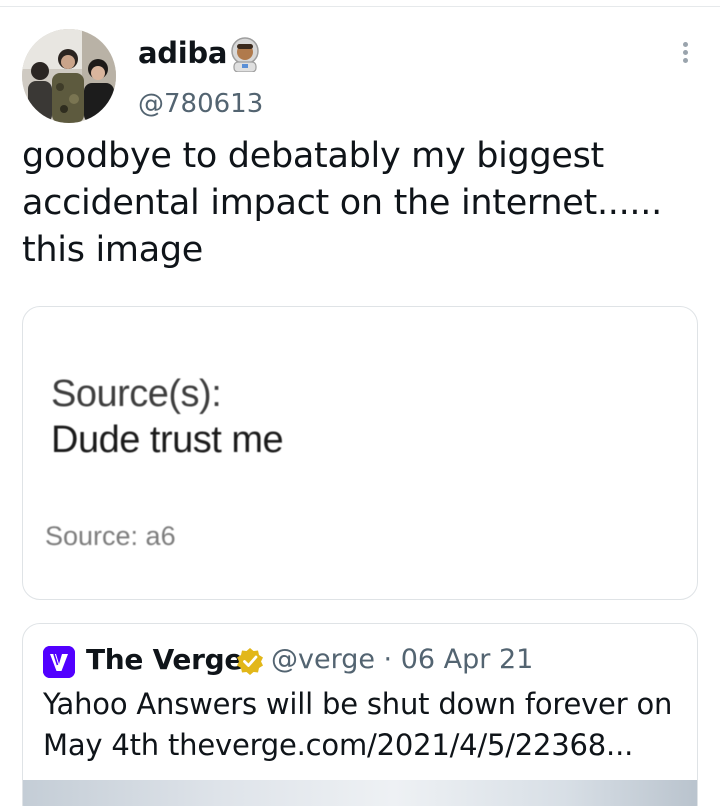 Image resolution: width=720 pixels, height=806 pixels. What do you see at coordinates (69, 76) in the screenshot?
I see `avatar` at bounding box center [69, 76].